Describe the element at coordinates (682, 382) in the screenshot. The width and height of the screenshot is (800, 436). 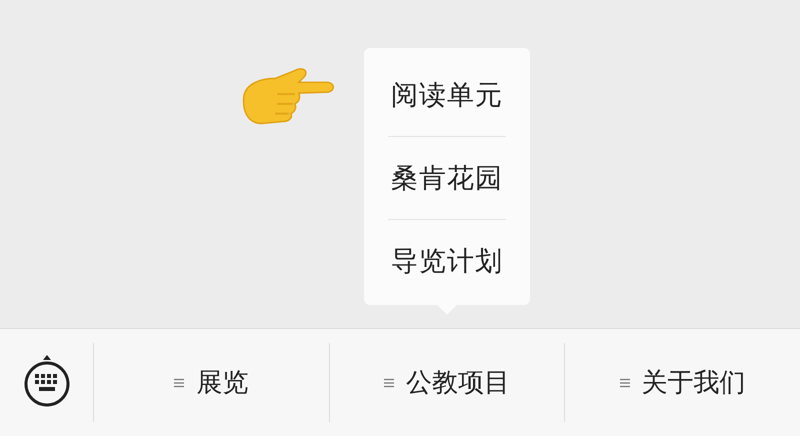
I see `menu-tab: 关于我们` at that location.